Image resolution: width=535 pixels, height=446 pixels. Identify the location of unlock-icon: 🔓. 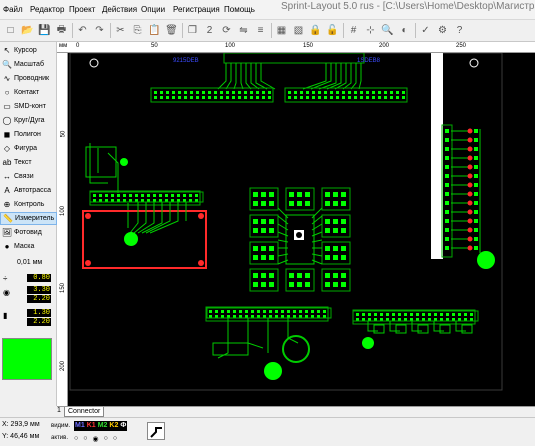
(332, 30).